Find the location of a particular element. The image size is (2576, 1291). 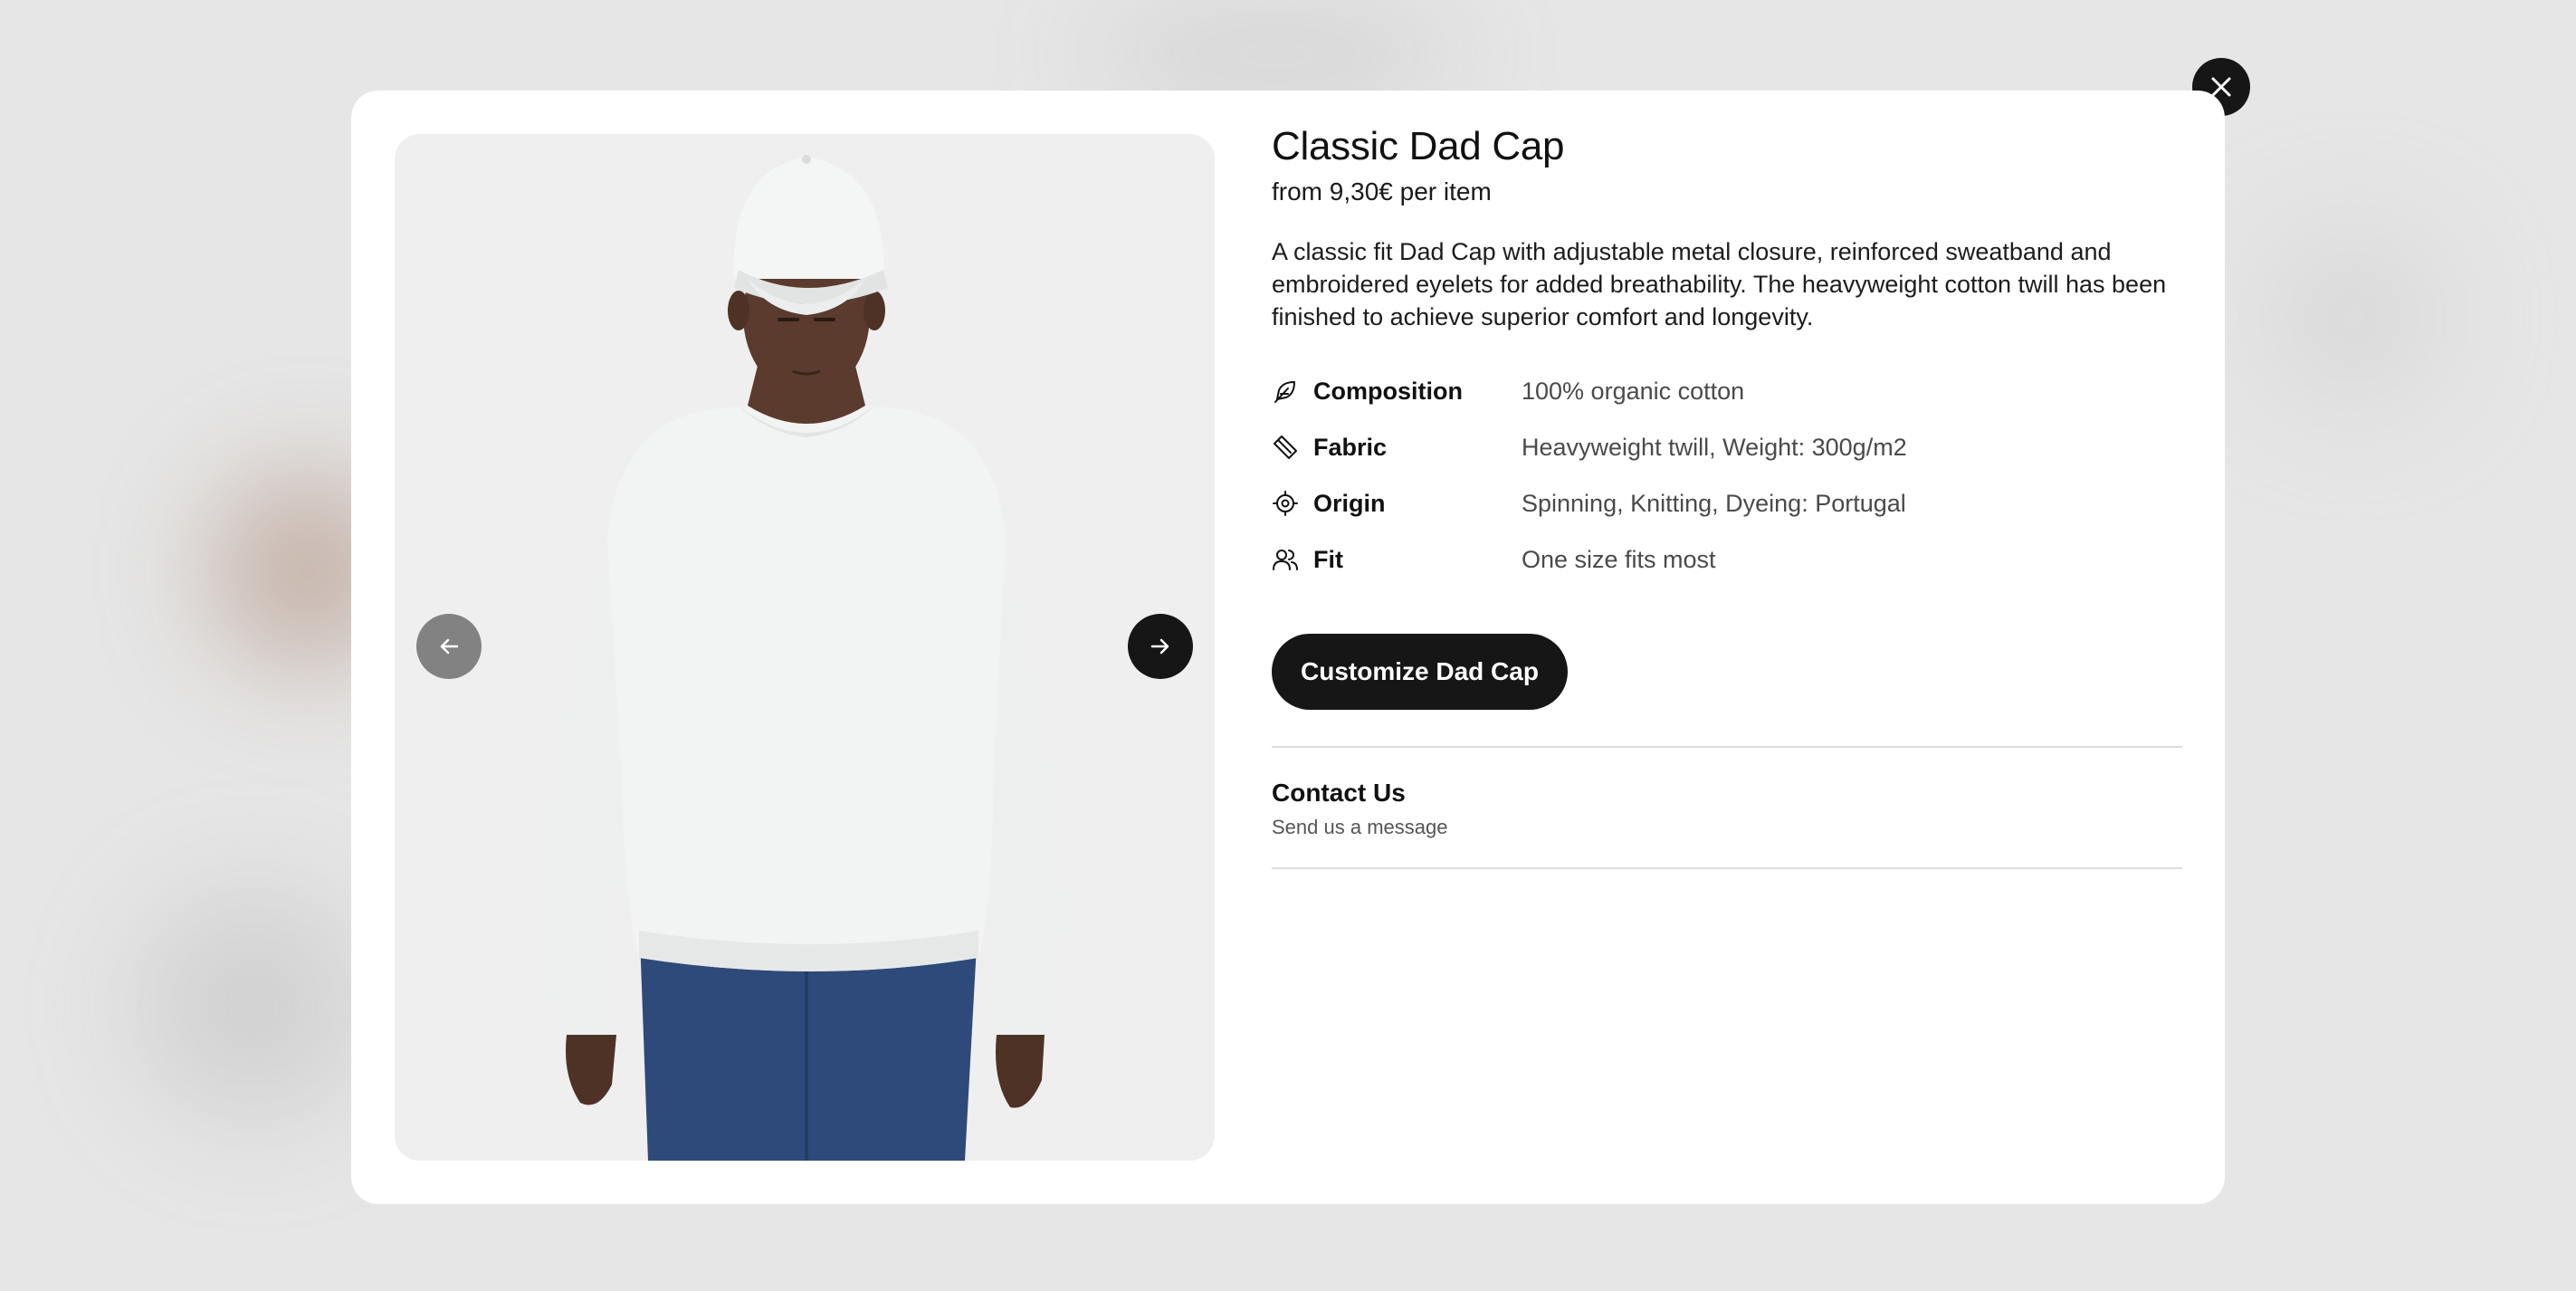

spec-value: 100% organic cotton is located at coordinates (1634, 391).